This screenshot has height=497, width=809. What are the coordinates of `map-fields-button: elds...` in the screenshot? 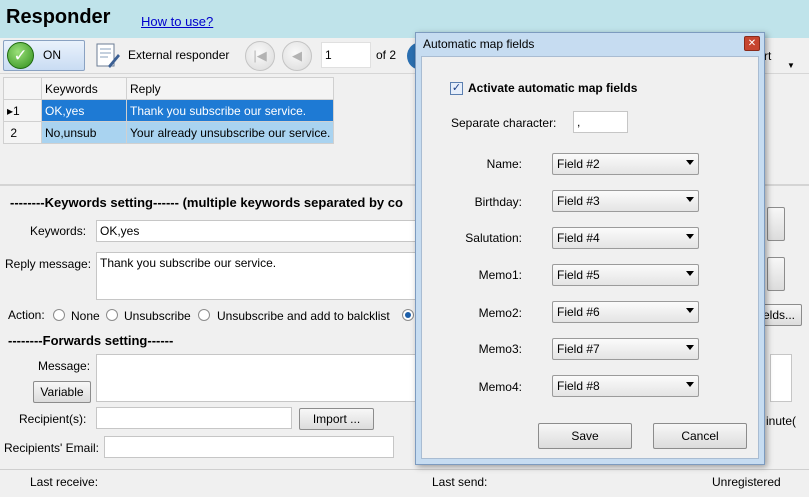 It's located at (781, 315).